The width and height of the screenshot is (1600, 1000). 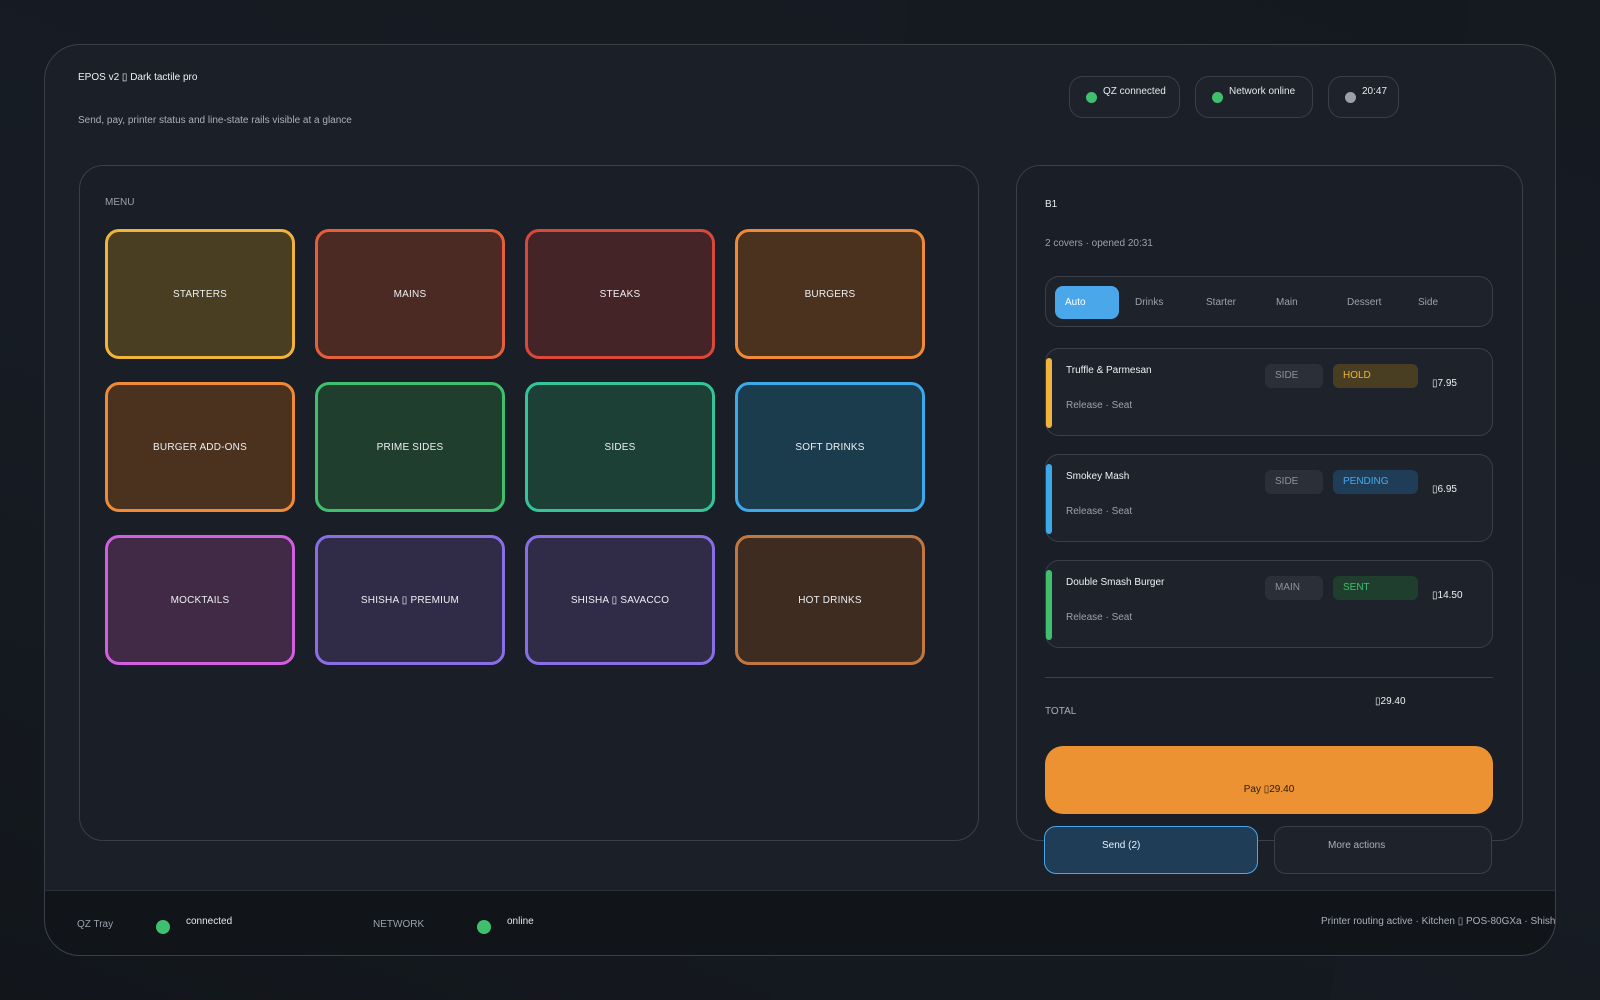 I want to click on category-tile-mains: MAINS, so click(x=410, y=294).